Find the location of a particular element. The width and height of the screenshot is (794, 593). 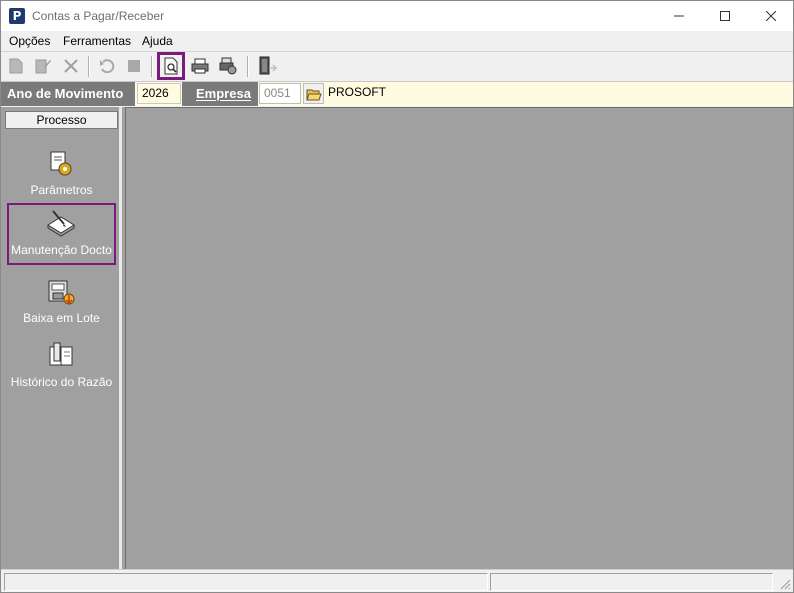

edit-document-icon is located at coordinates (43, 66).